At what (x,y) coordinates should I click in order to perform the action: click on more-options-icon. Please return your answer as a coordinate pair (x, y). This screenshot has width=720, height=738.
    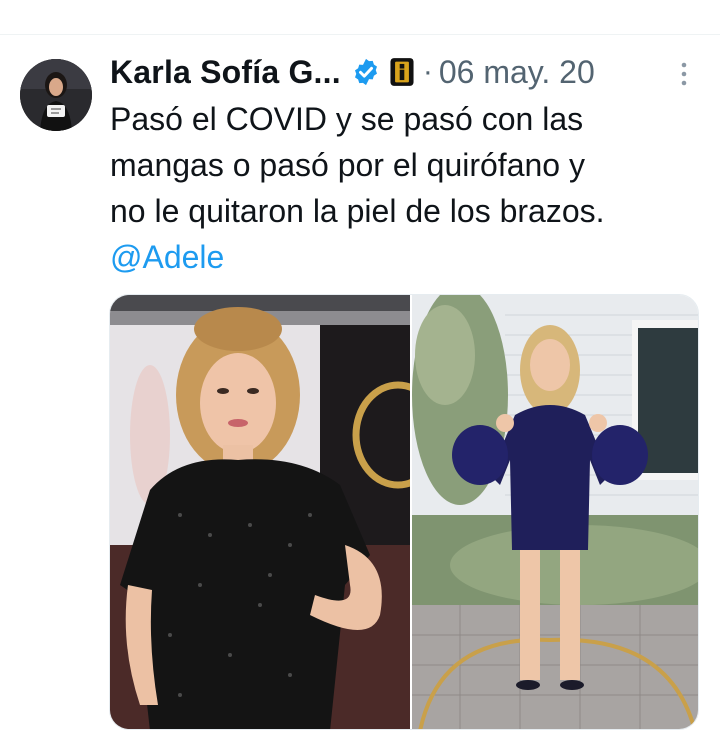
    Looking at the image, I should click on (684, 74).